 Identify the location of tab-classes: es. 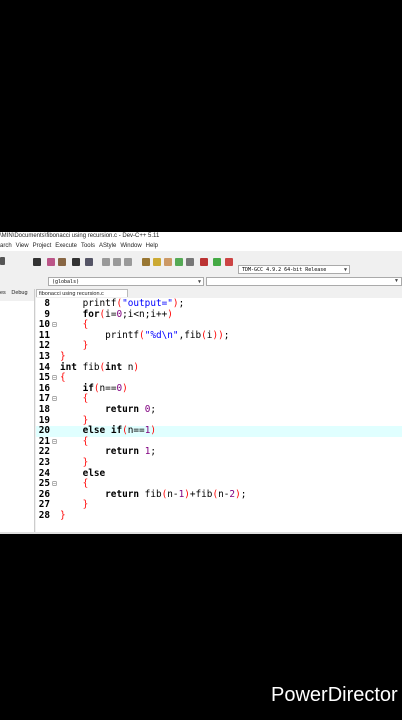
(3, 293).